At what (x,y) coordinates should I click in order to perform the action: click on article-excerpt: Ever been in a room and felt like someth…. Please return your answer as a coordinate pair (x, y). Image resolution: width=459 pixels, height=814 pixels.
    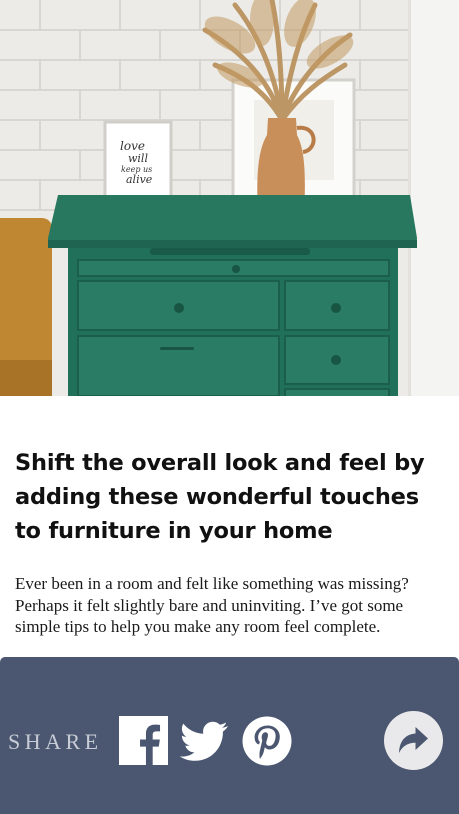
    Looking at the image, I should click on (212, 605).